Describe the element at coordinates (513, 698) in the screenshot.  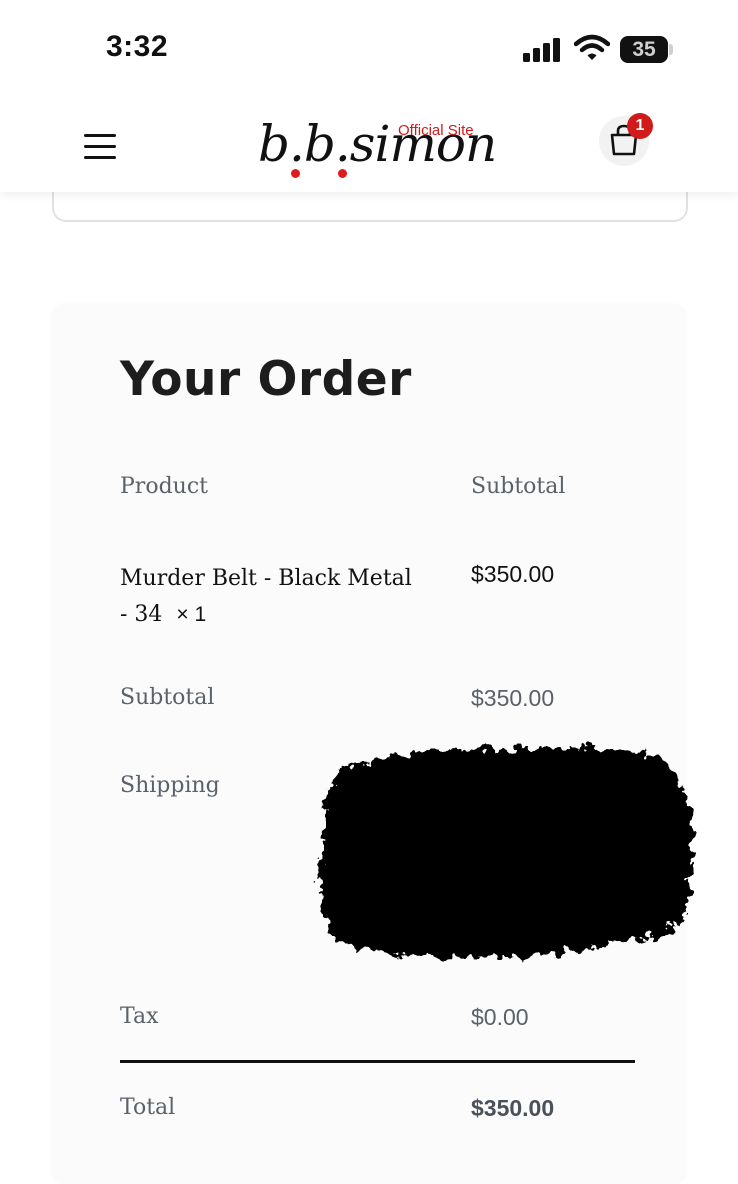
I see `subtotal-value: $350.00` at that location.